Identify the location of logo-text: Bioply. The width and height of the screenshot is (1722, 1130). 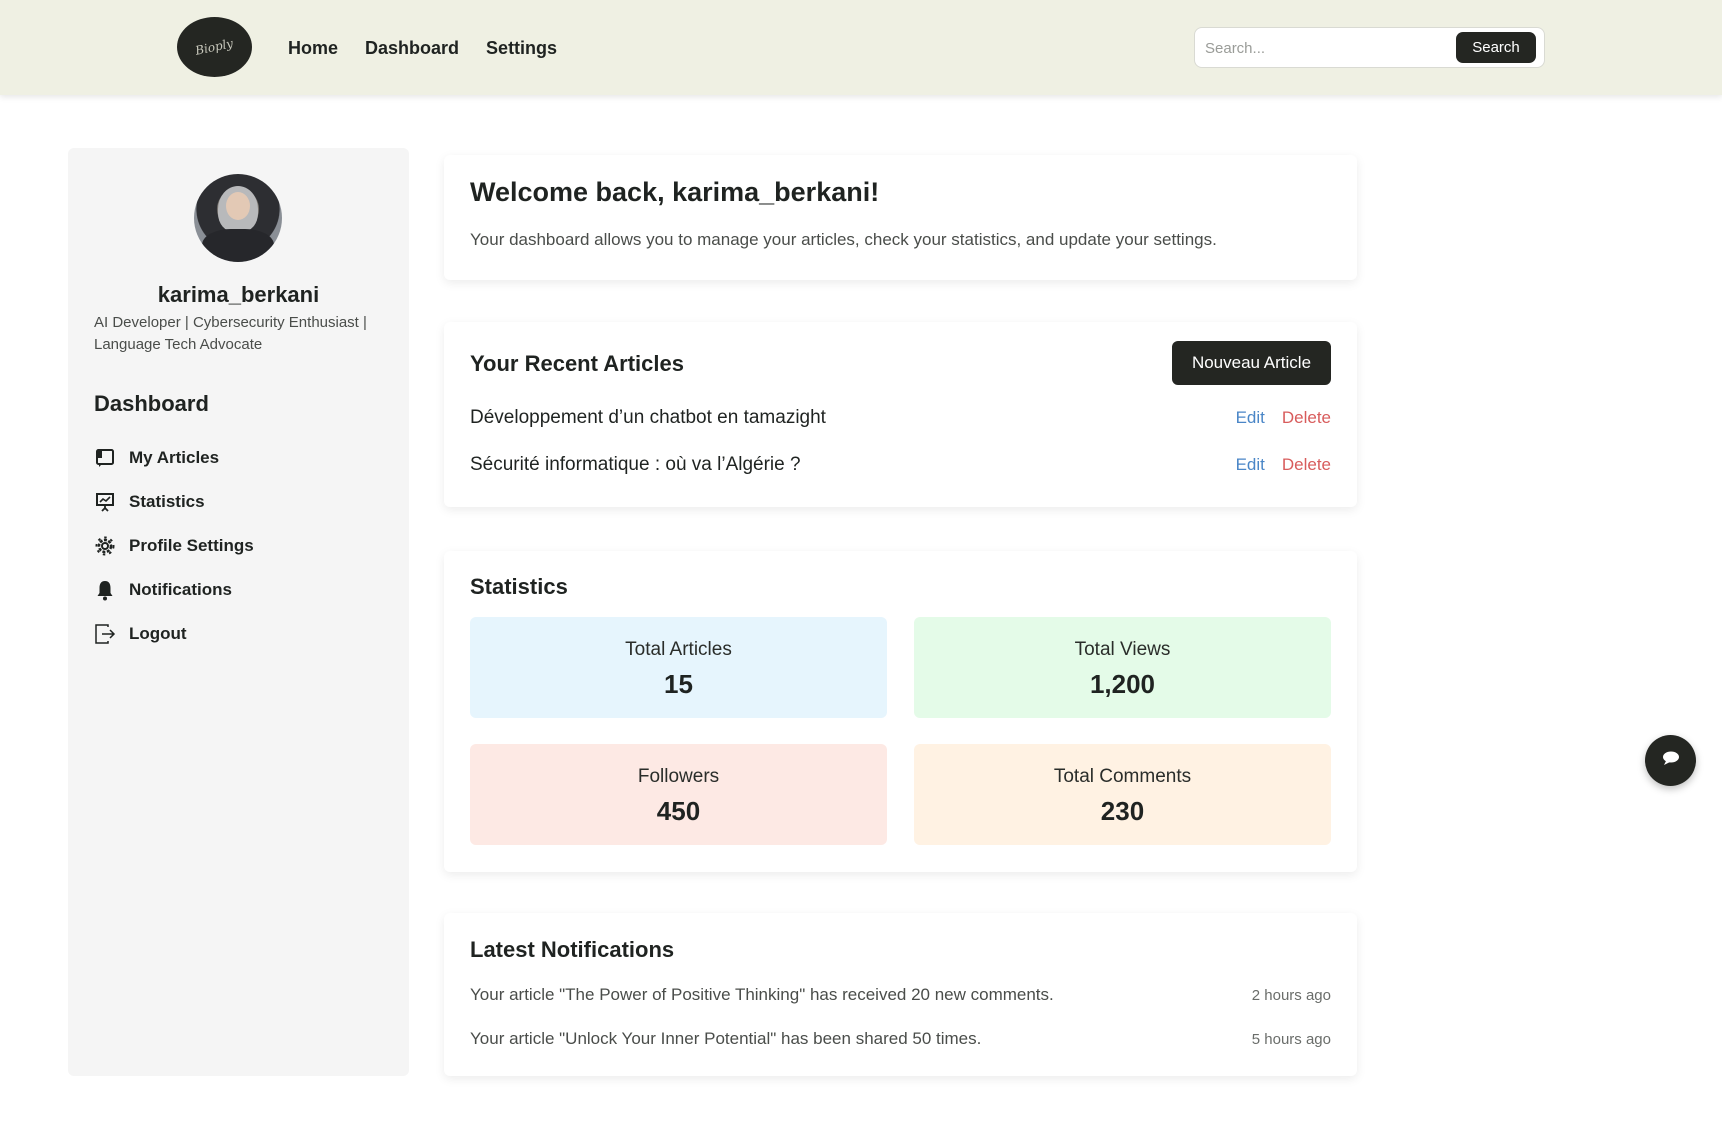
(214, 47).